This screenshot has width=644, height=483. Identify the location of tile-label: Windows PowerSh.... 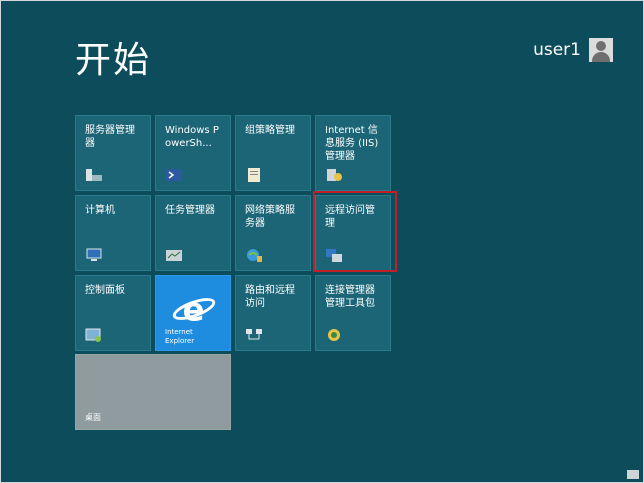
(192, 137).